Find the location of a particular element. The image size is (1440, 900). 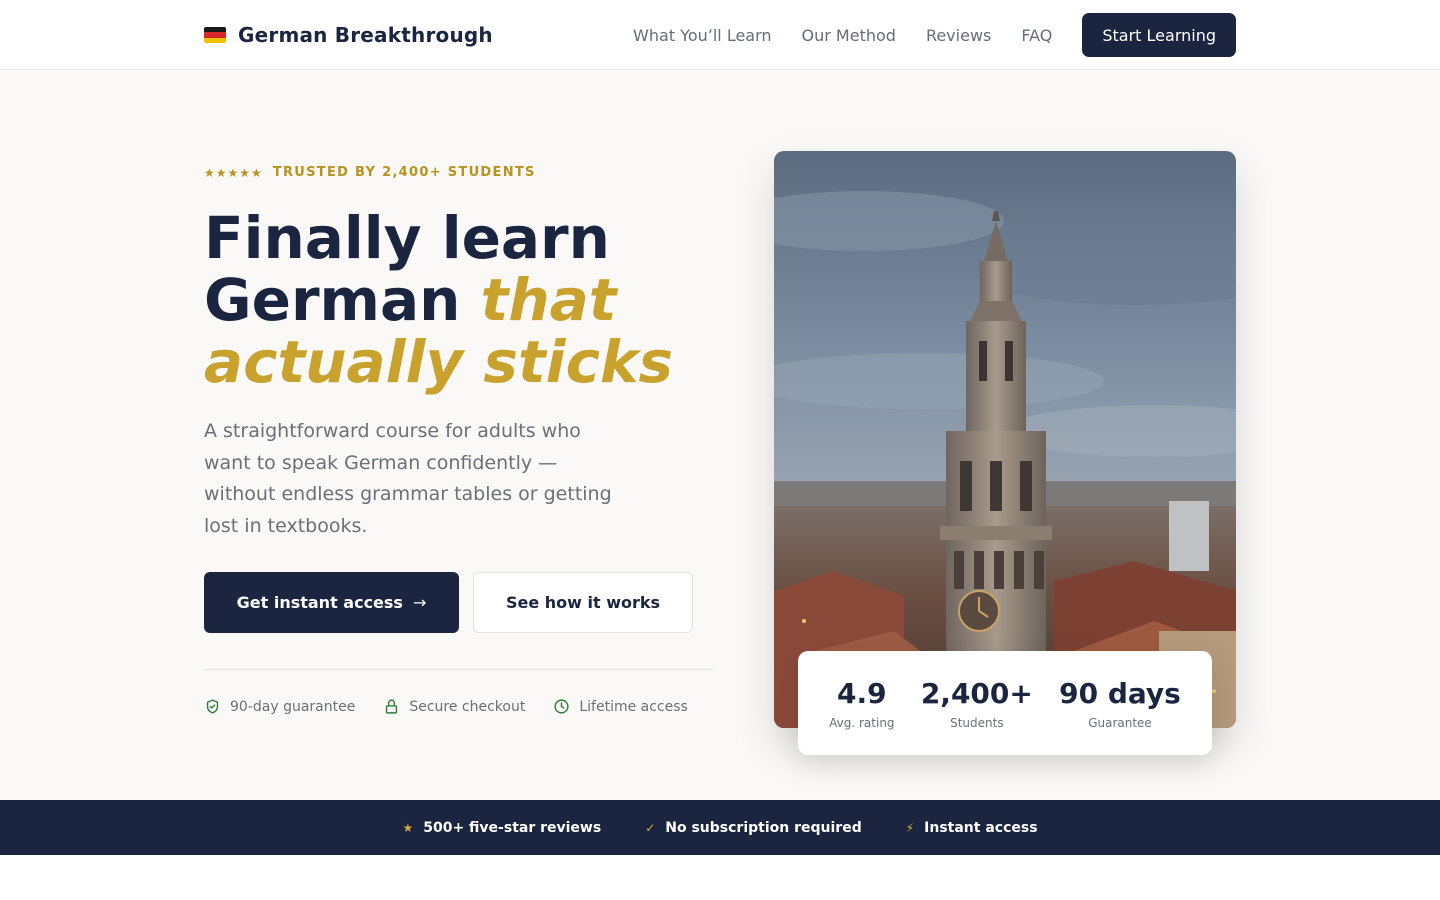

check-icon: ✓ is located at coordinates (650, 827).